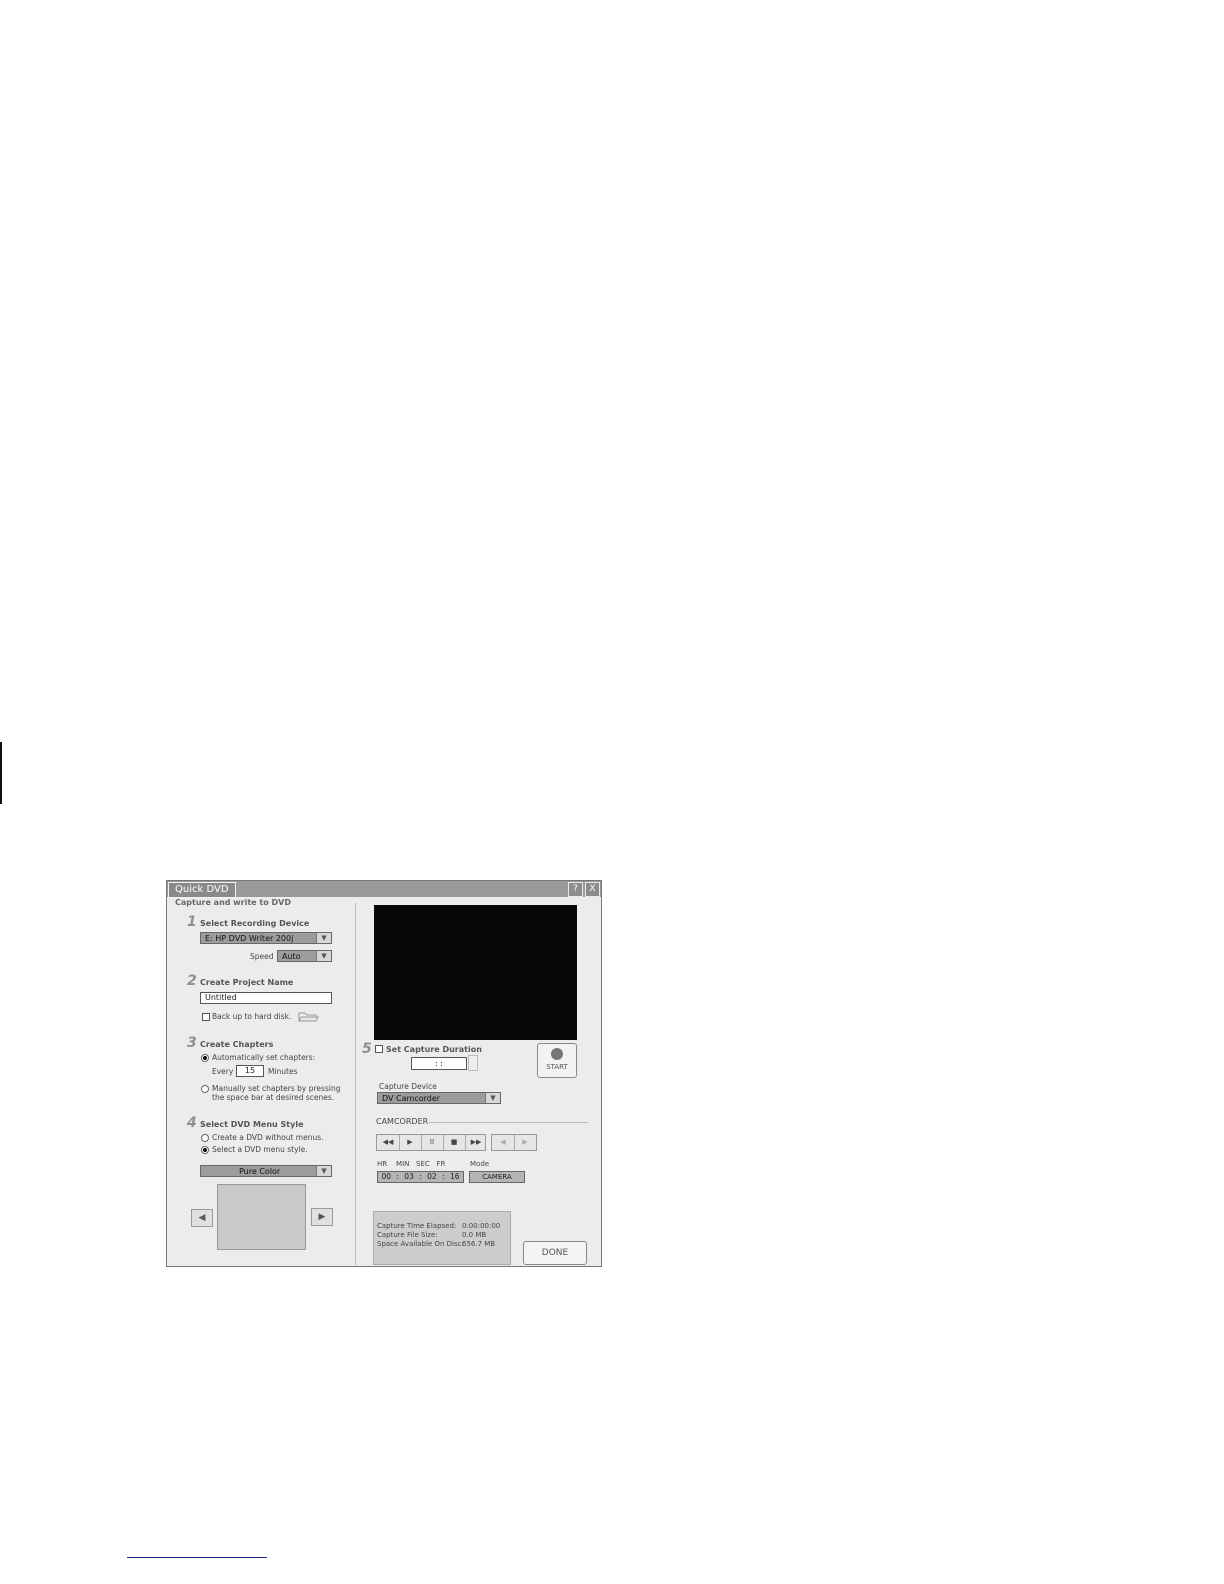  I want to click on no-menu-radio, so click(205, 1138).